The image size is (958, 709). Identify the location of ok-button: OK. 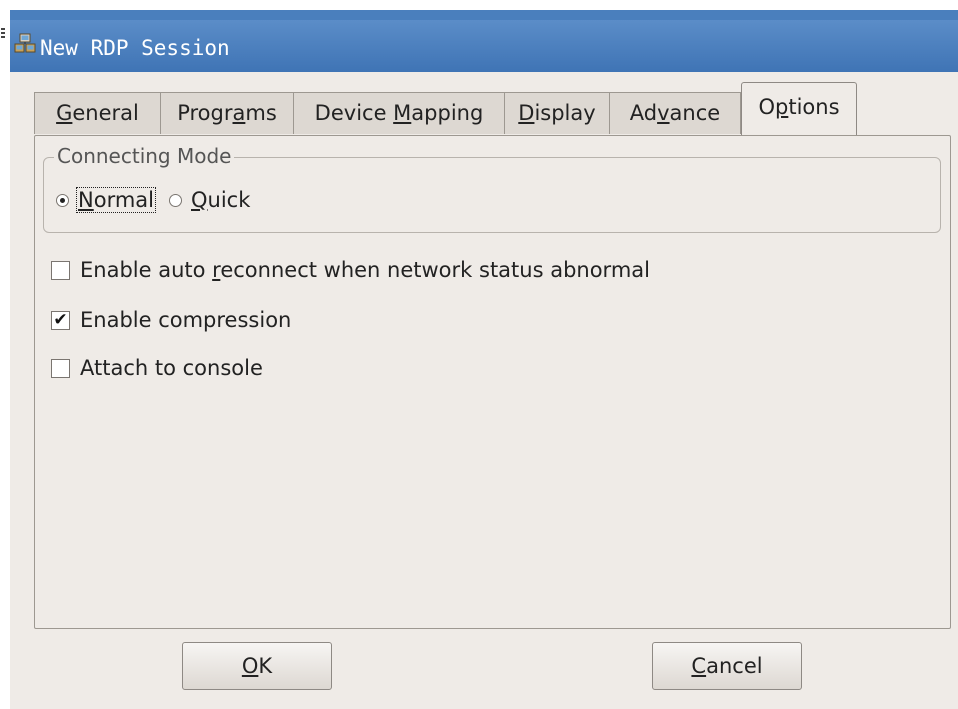
(257, 666).